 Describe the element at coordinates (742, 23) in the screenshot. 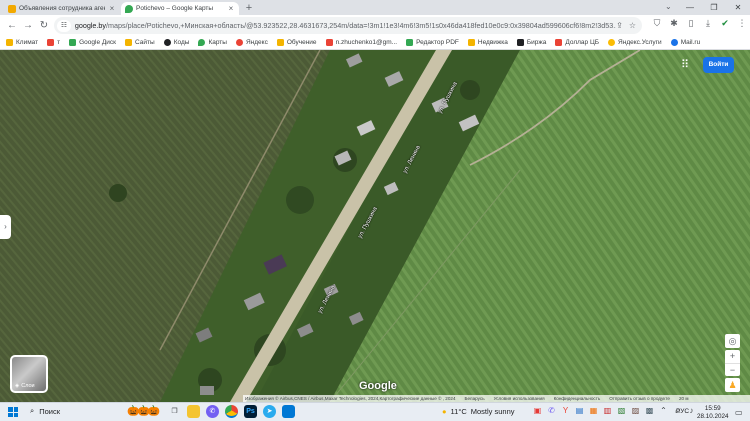

I see `menu-dots-icon: ⋮` at that location.